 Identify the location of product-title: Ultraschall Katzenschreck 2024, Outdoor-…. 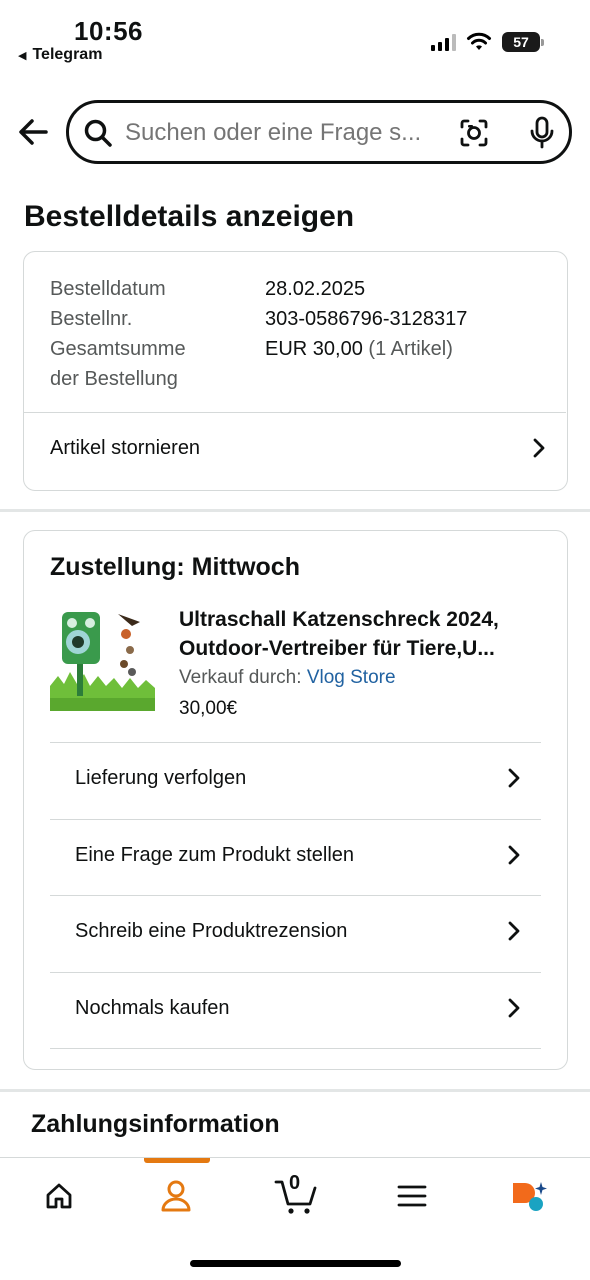
(364, 634).